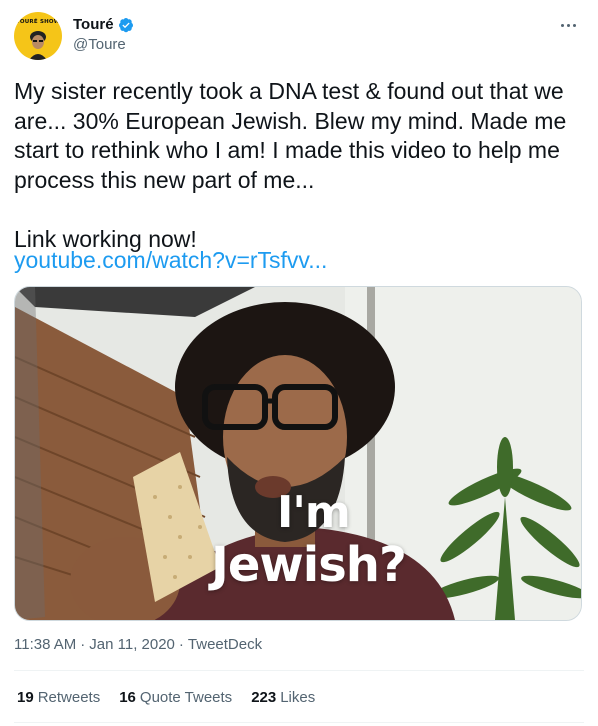 The height and width of the screenshot is (726, 598). What do you see at coordinates (103, 33) in the screenshot?
I see `author-info: Touré @Toure` at bounding box center [103, 33].